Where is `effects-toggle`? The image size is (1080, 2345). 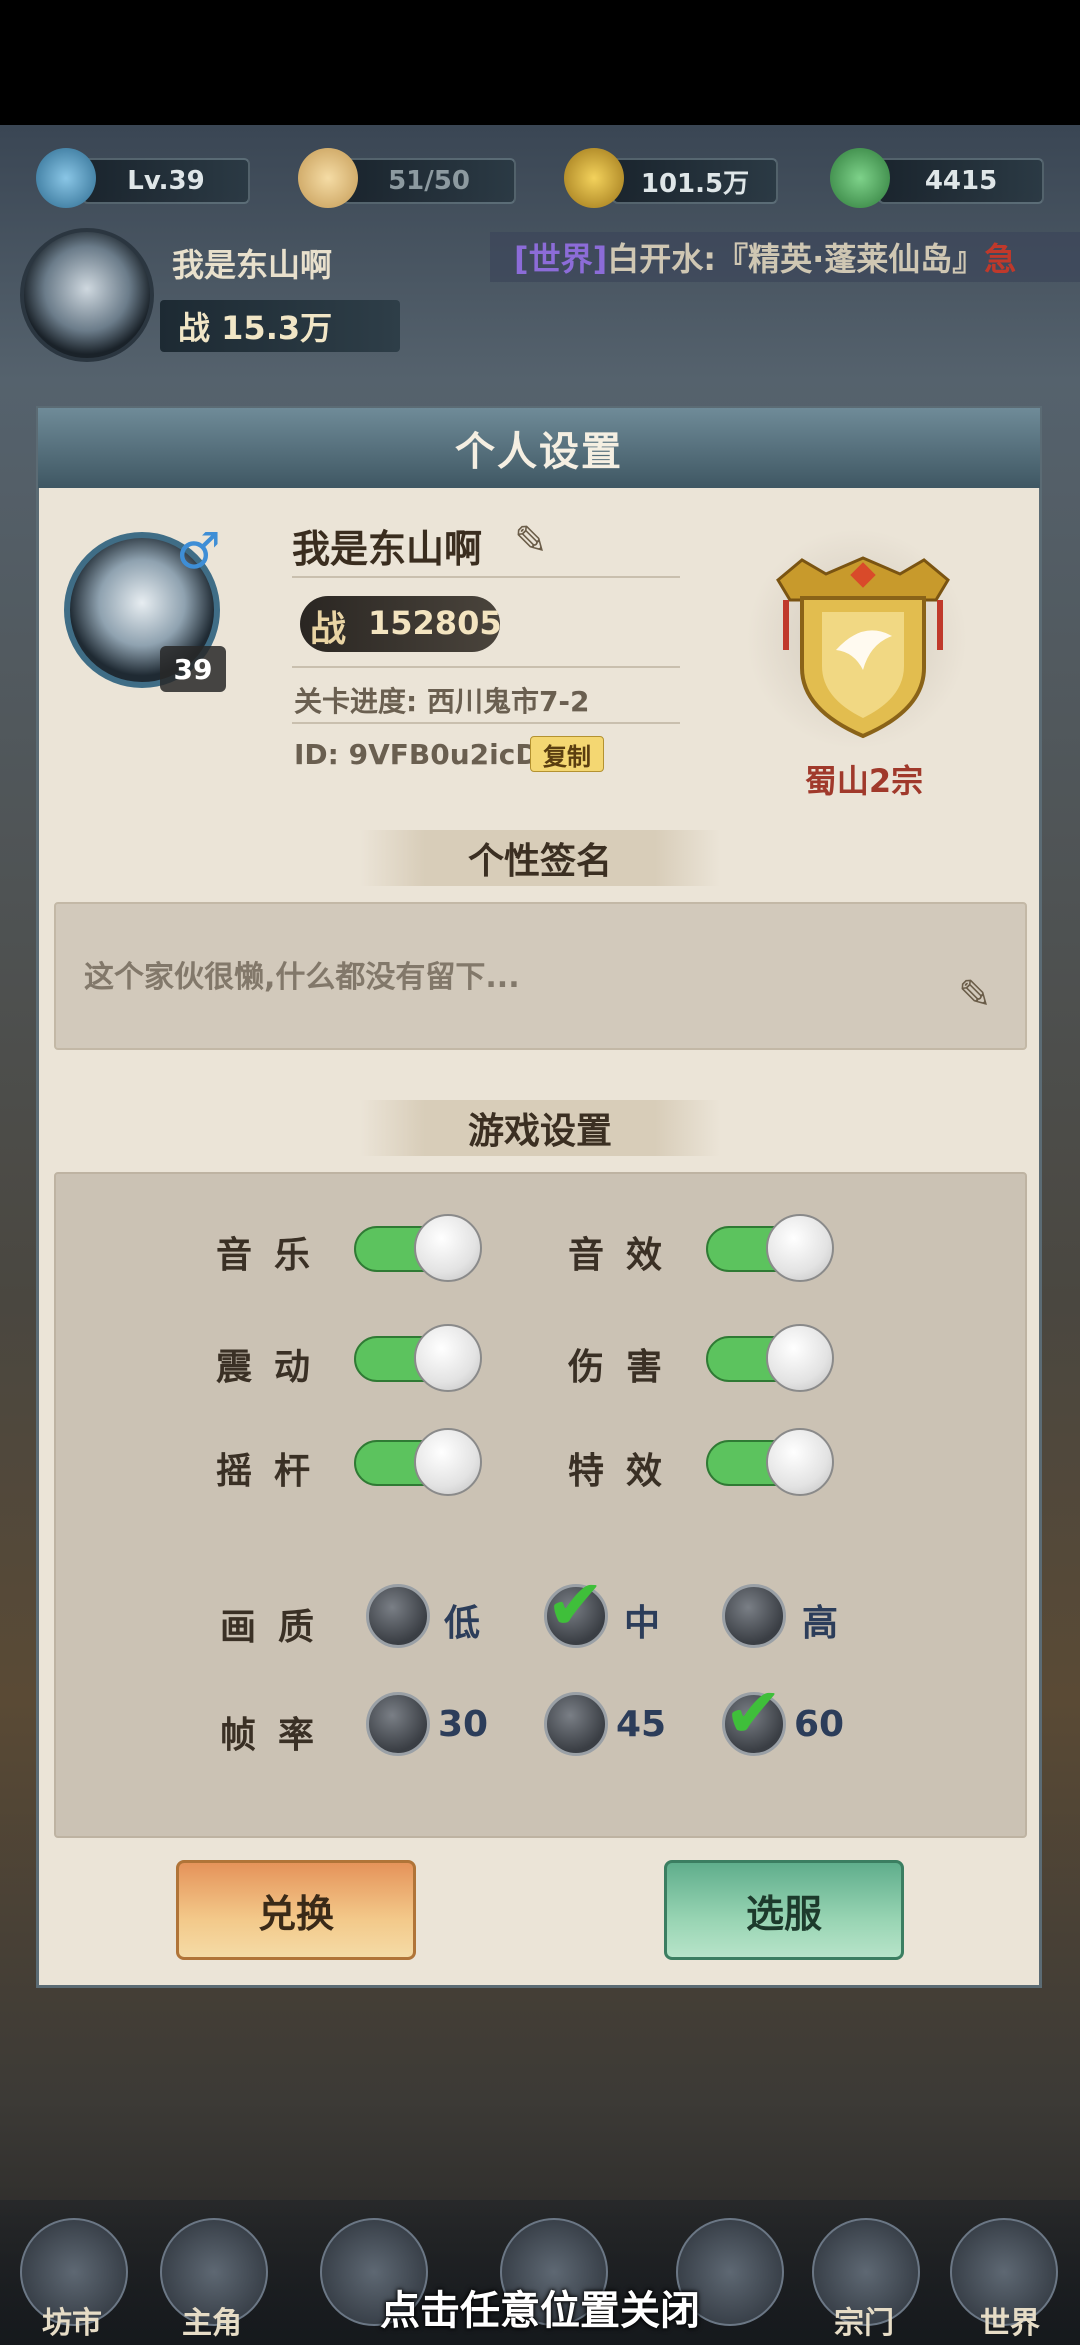
effects-toggle is located at coordinates (770, 1462).